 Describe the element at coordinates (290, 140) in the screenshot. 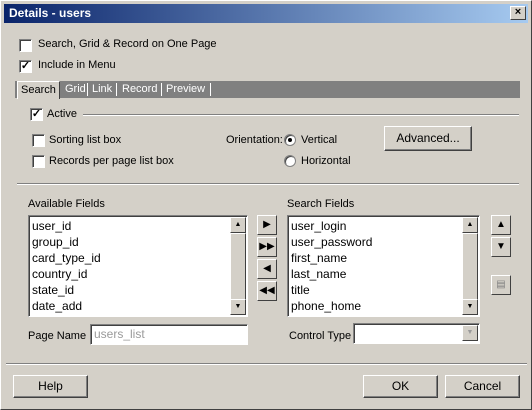

I see `vertical-radio` at that location.